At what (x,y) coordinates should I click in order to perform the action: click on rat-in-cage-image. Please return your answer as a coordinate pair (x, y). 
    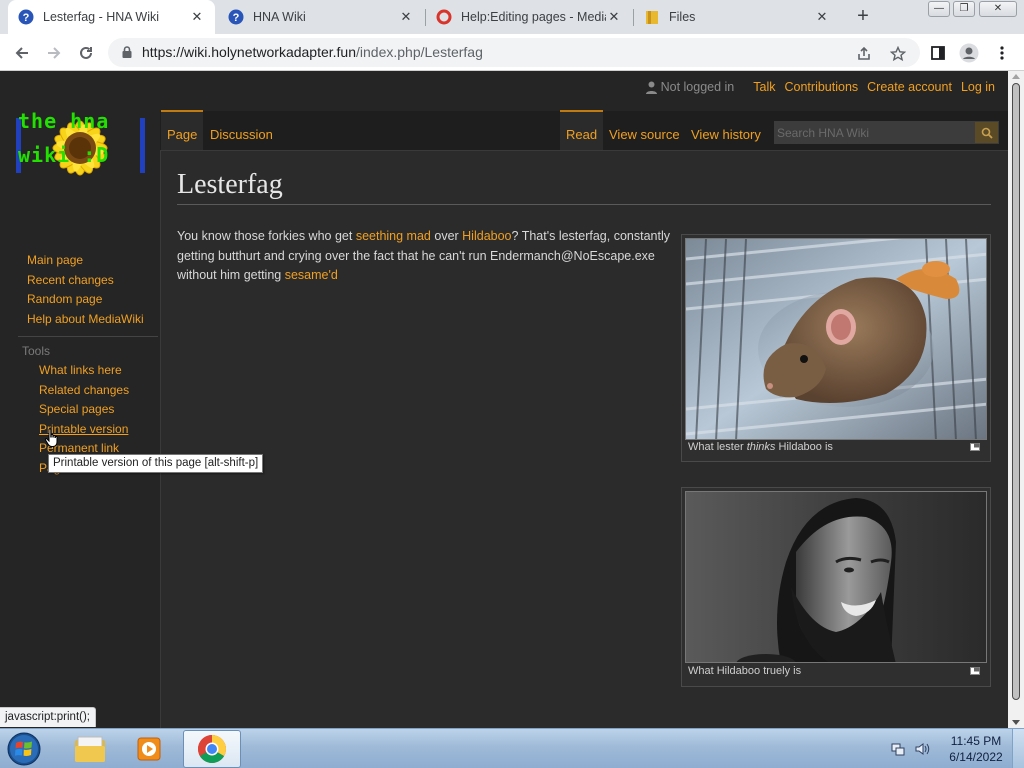
    Looking at the image, I should click on (836, 339).